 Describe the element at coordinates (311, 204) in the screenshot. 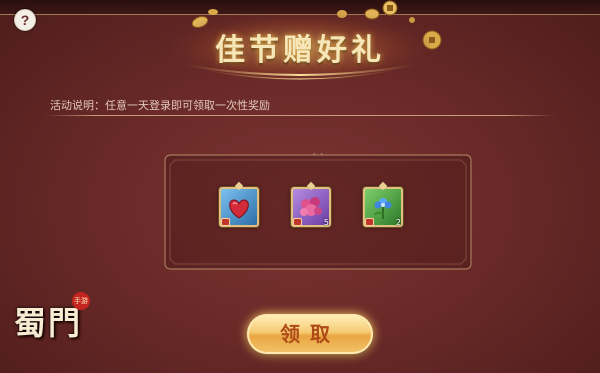

I see `reward-slot-2: 5` at that location.